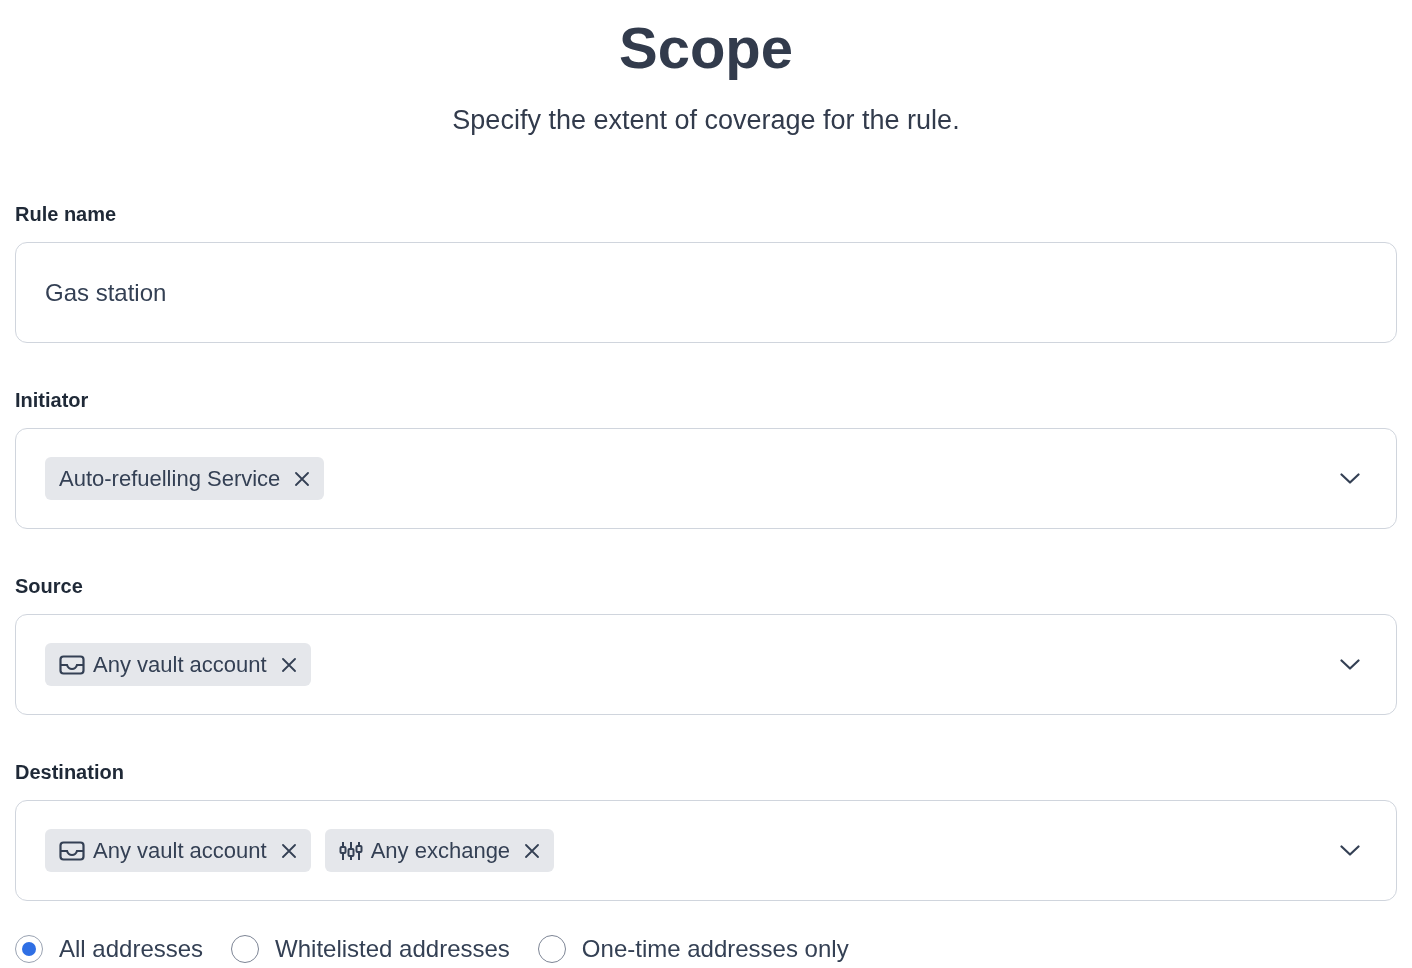 This screenshot has height=968, width=1412. What do you see at coordinates (706, 120) in the screenshot?
I see `page-subtitle: Specify the extent of coverage for the rule.` at bounding box center [706, 120].